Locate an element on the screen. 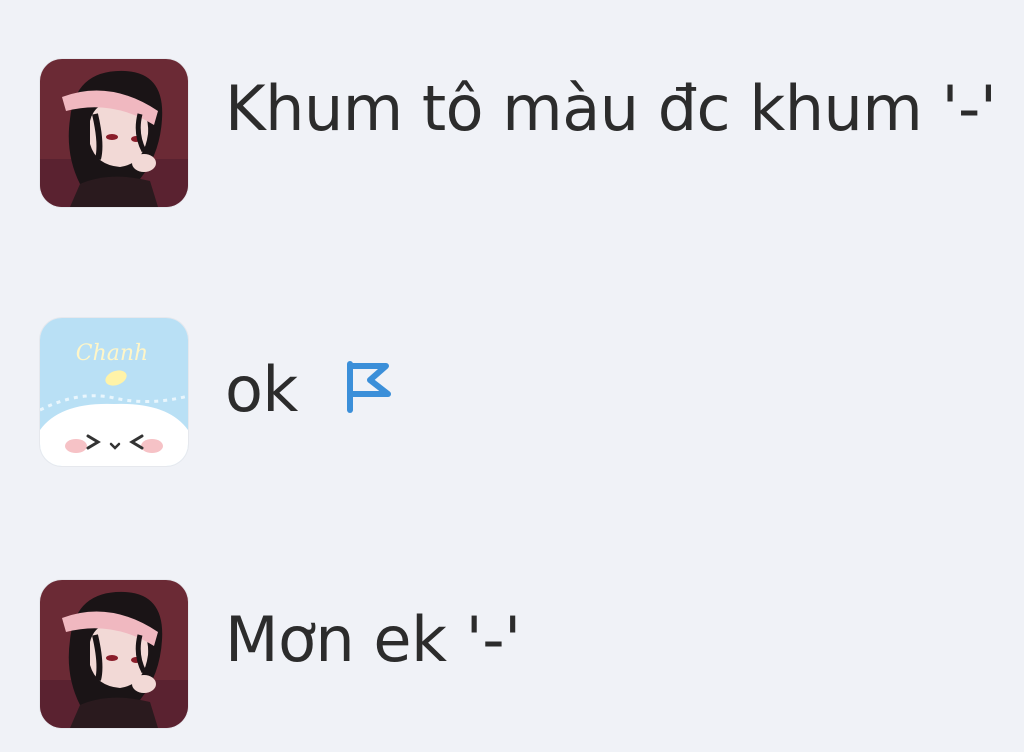  avatar: Chanh is located at coordinates (114, 392).